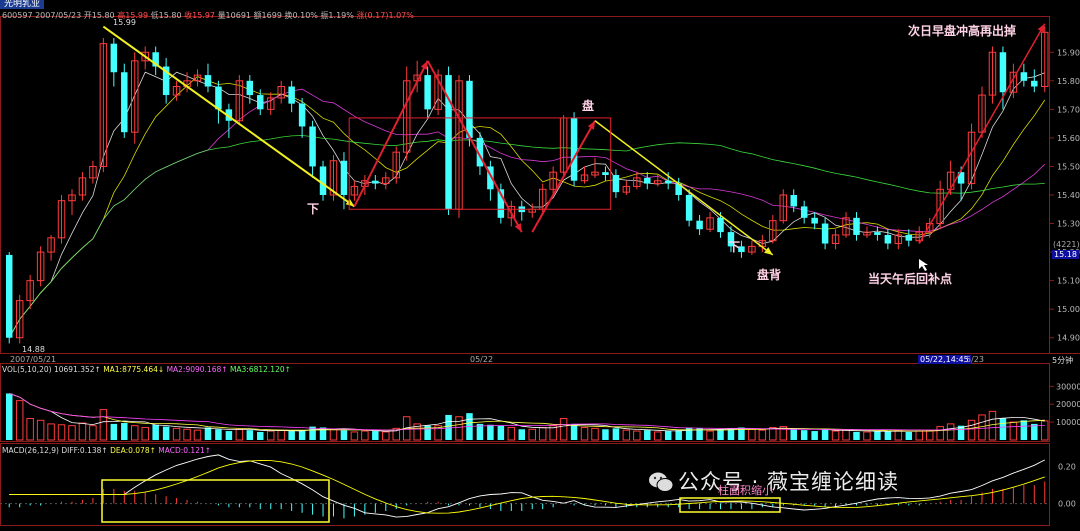 The width and height of the screenshot is (1080, 531). Describe the element at coordinates (267, 15) in the screenshot. I see `quote-amount: 额1699` at that location.